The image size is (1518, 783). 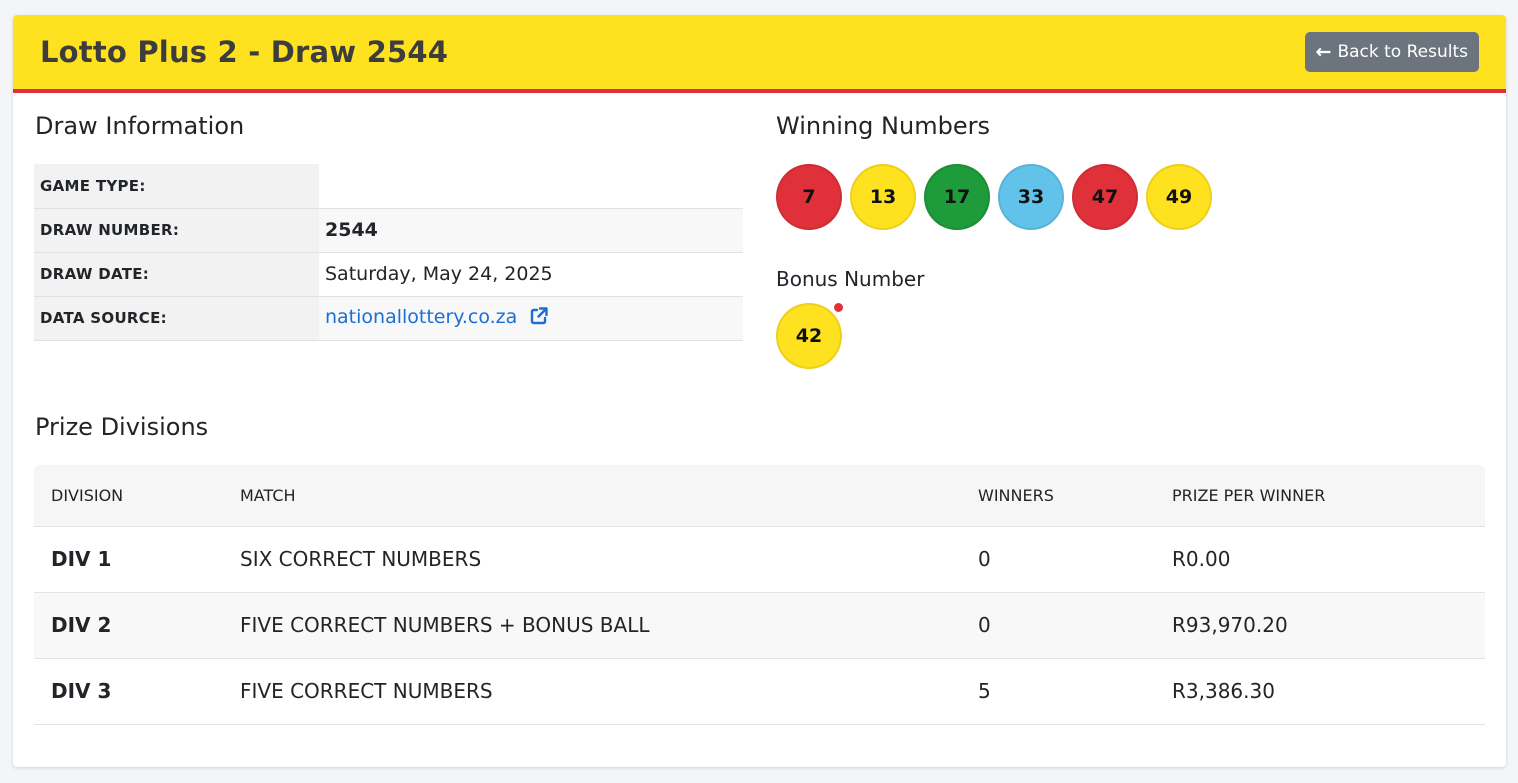 What do you see at coordinates (809, 197) in the screenshot?
I see `winning-ball: 7` at bounding box center [809, 197].